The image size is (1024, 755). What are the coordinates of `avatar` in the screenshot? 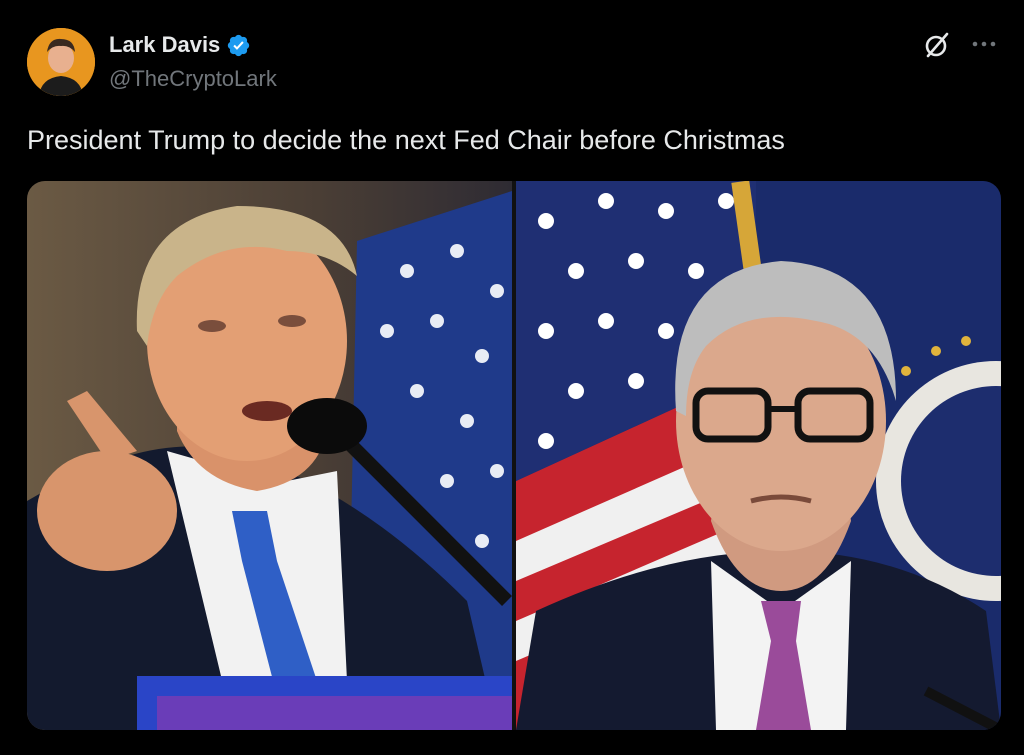 It's located at (61, 62).